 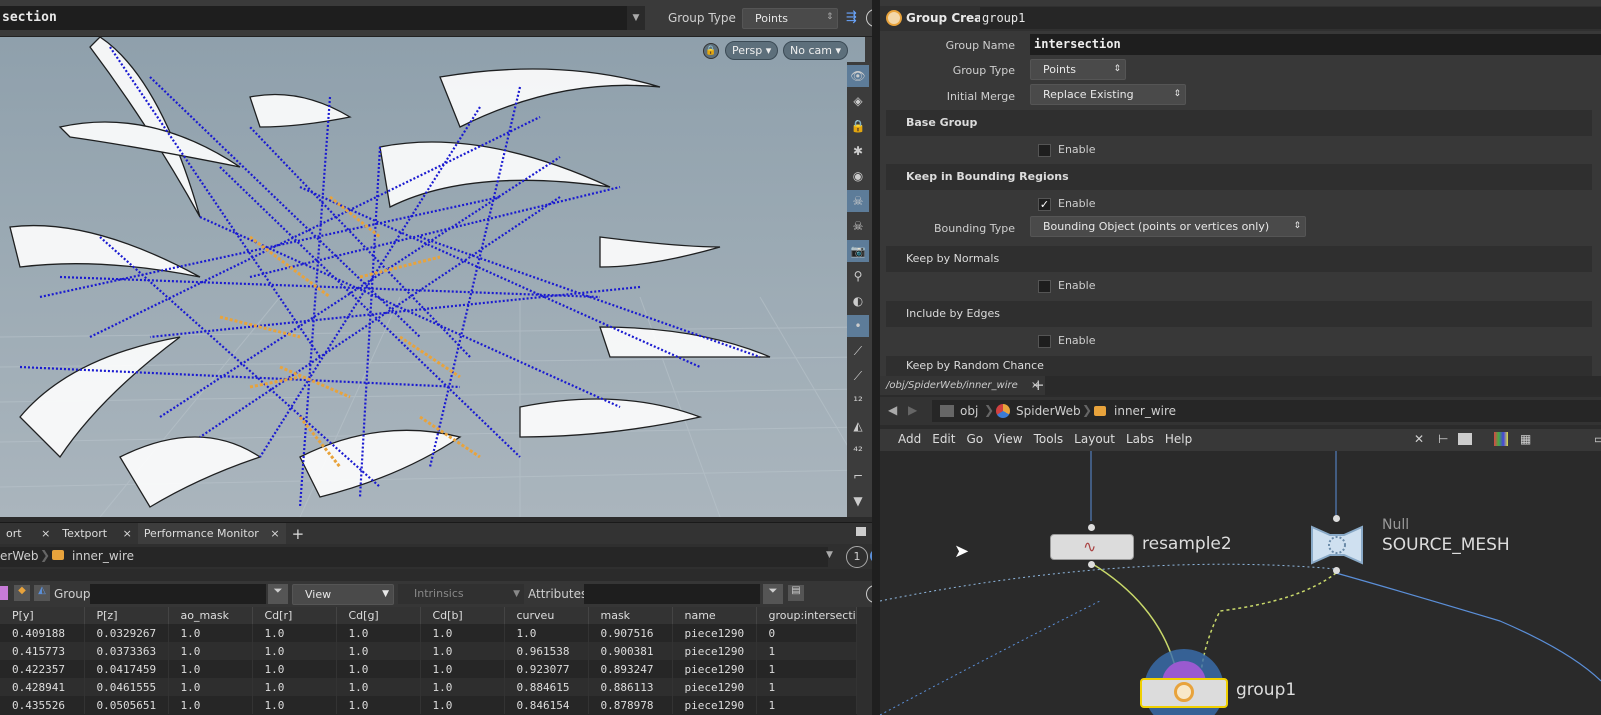 What do you see at coordinates (969, 411) in the screenshot?
I see `breadcrumb-item: obj` at bounding box center [969, 411].